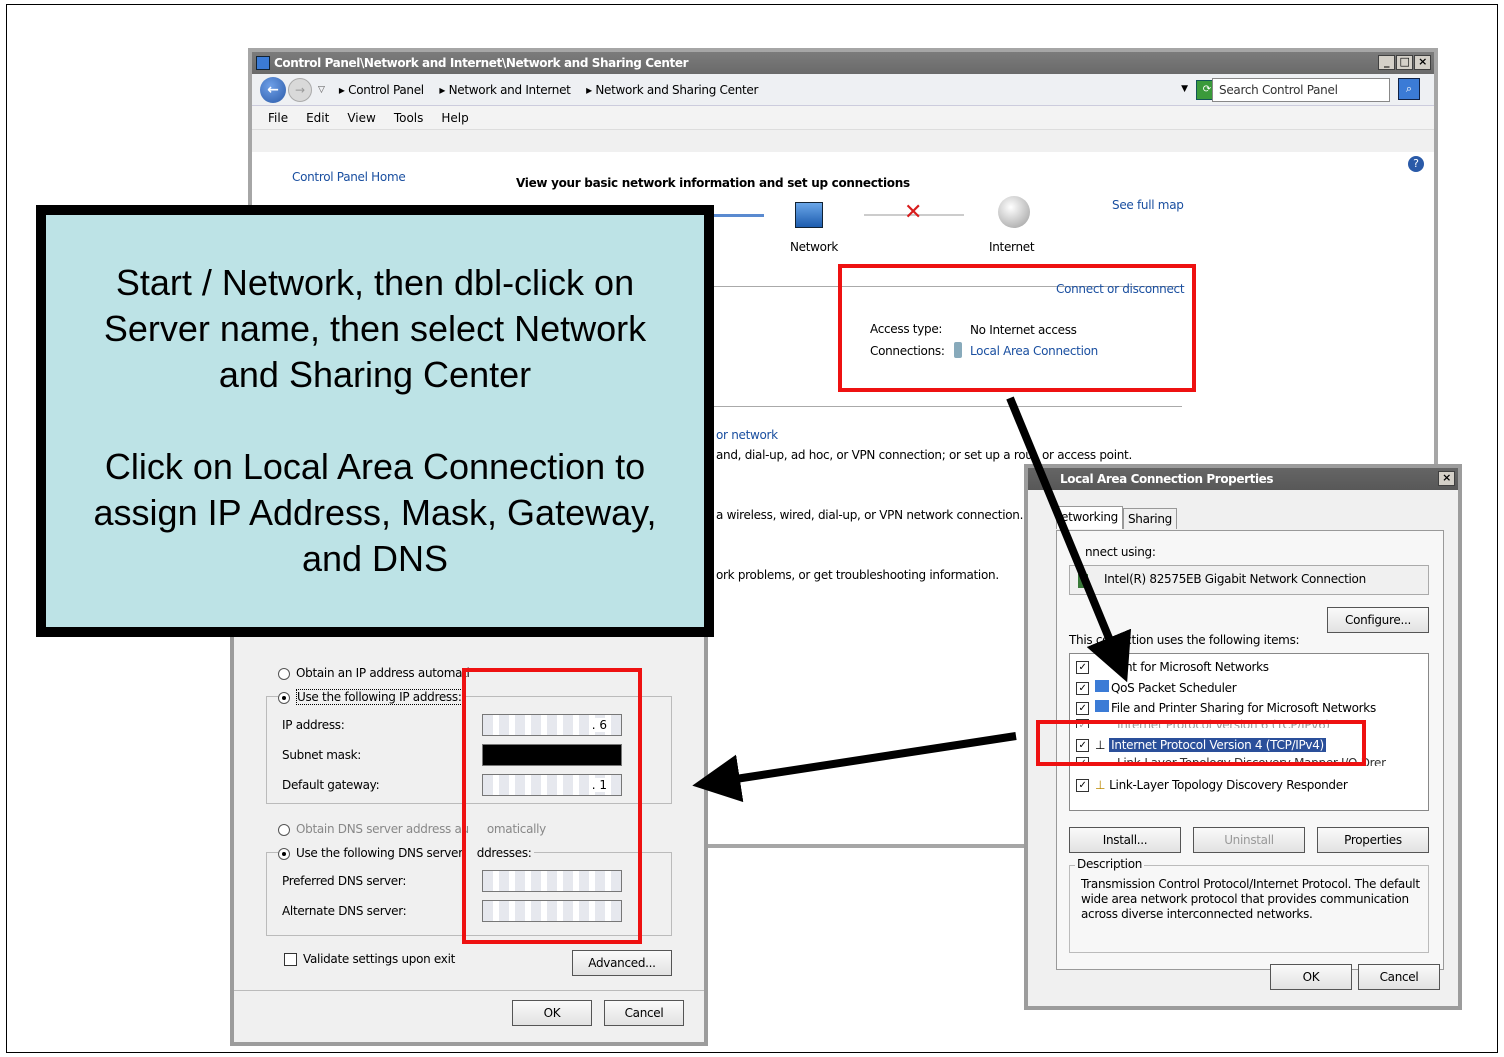 Image resolution: width=1504 pixels, height=1057 pixels. Describe the element at coordinates (1110, 864) in the screenshot. I see `description-label: Description` at that location.